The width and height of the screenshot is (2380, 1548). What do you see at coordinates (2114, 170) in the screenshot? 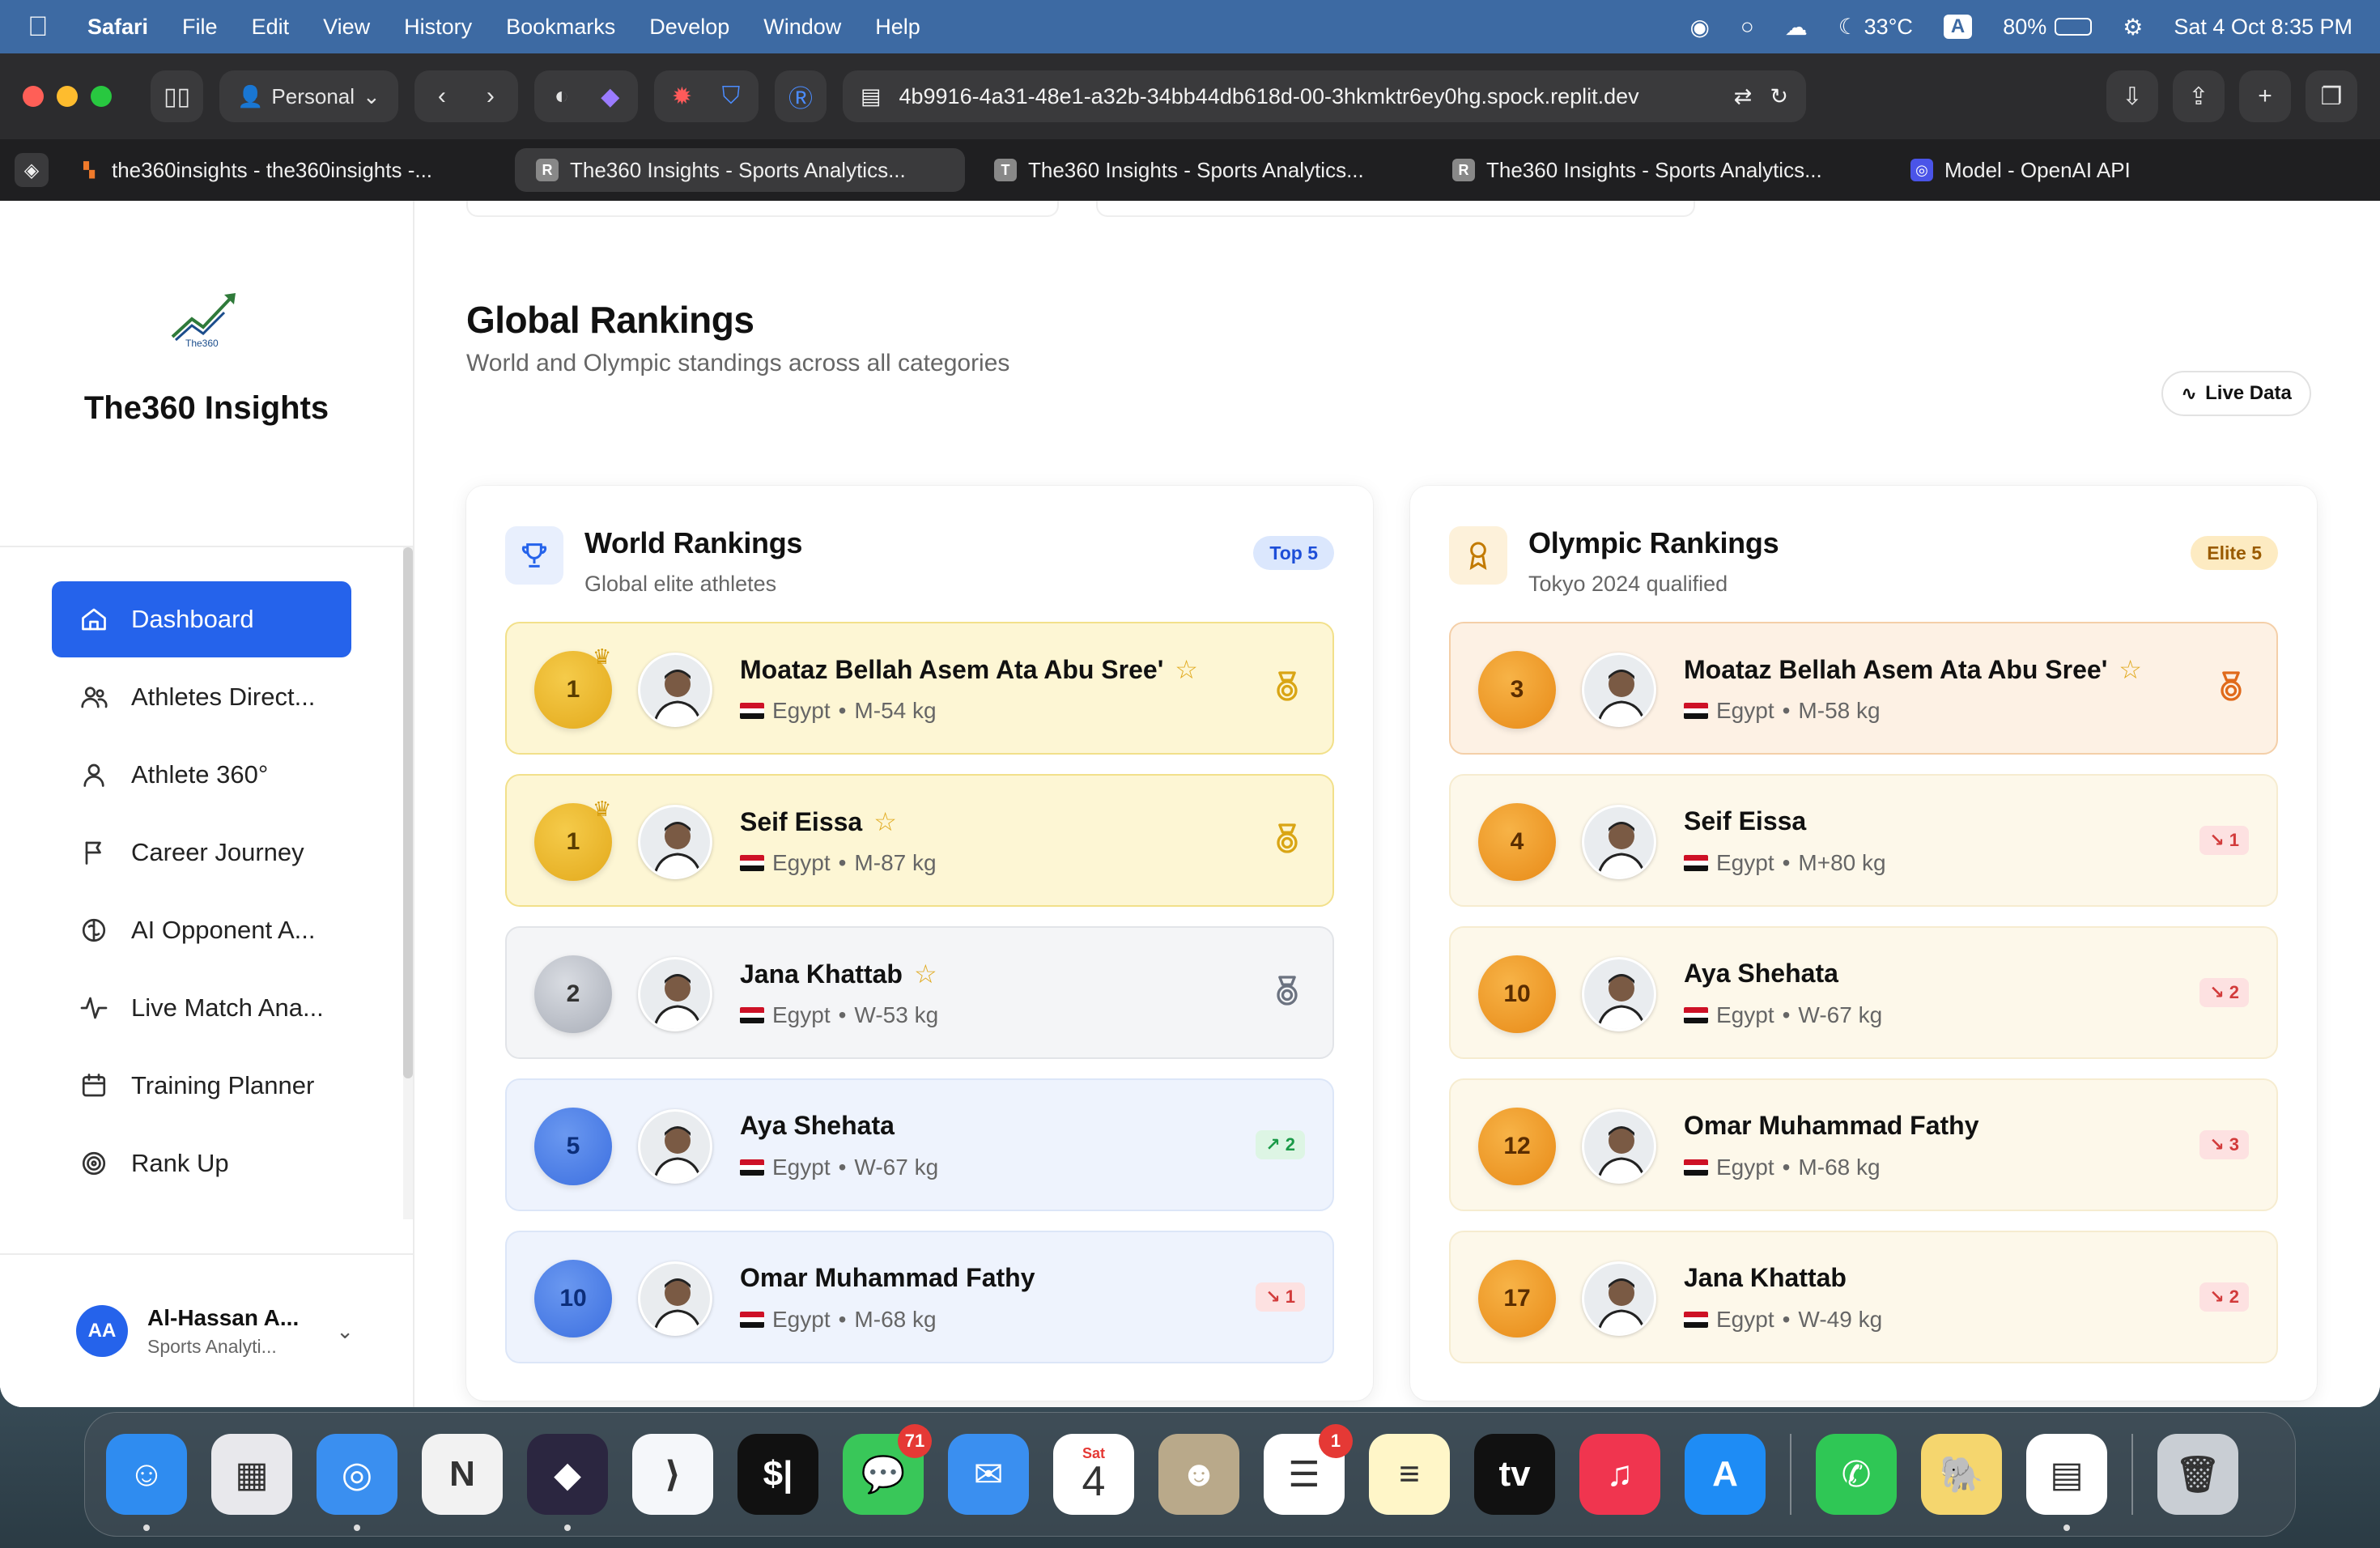
I see `tab-4: ◎ Model - OpenAI API` at bounding box center [2114, 170].